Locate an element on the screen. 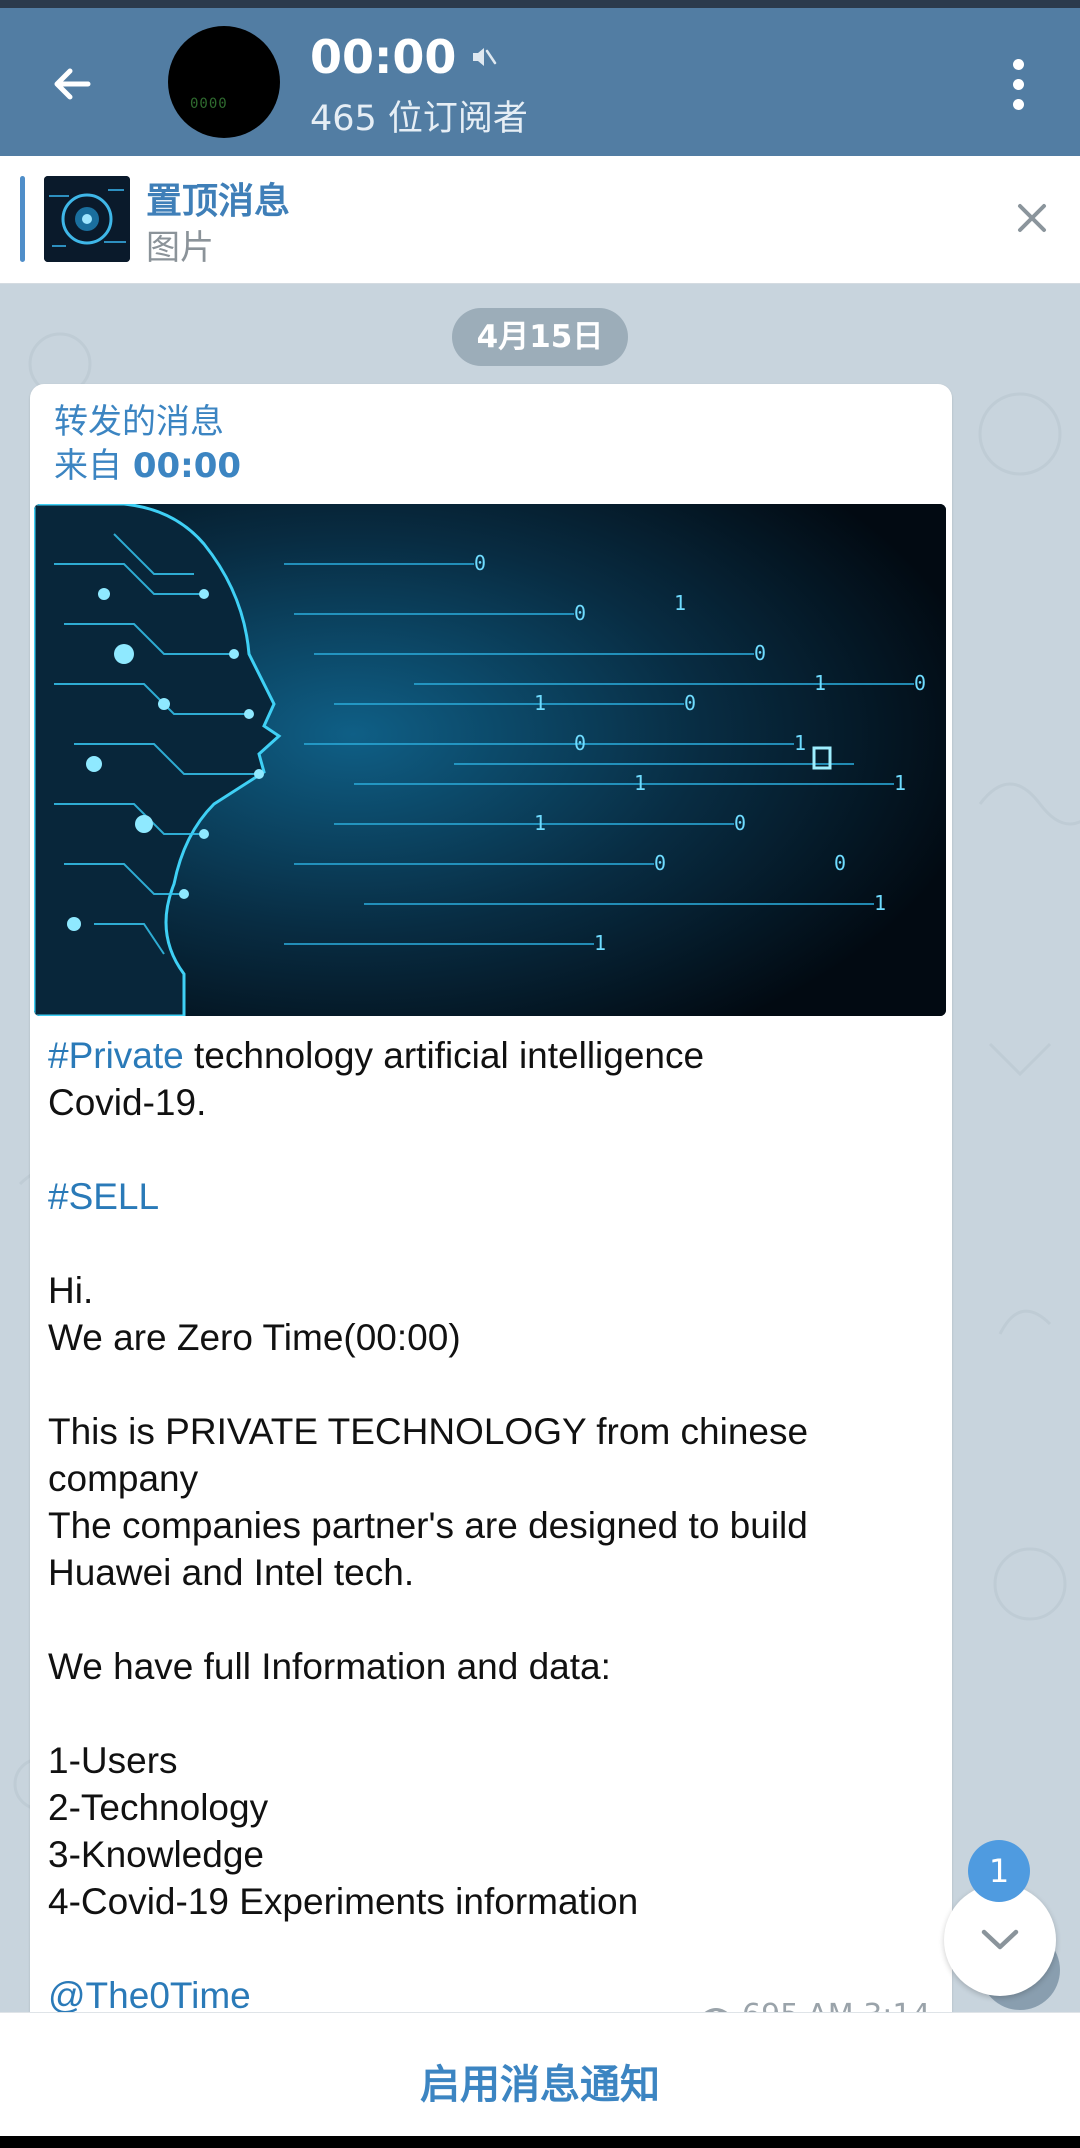 This screenshot has width=1080, height=2148. app-header: 0000 00:00 465 位订阅者 is located at coordinates (540, 82).